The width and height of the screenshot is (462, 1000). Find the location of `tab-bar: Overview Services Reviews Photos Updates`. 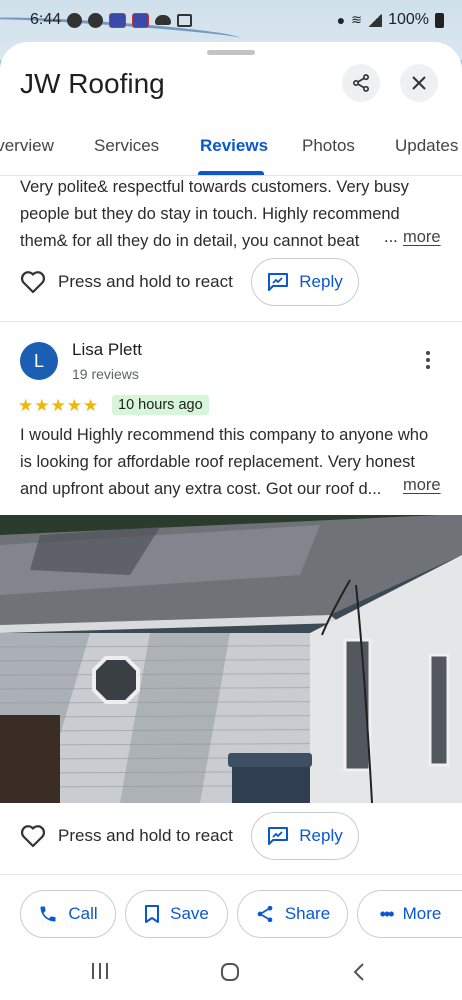

tab-bar: Overview Services Reviews Photos Updates is located at coordinates (231, 150).